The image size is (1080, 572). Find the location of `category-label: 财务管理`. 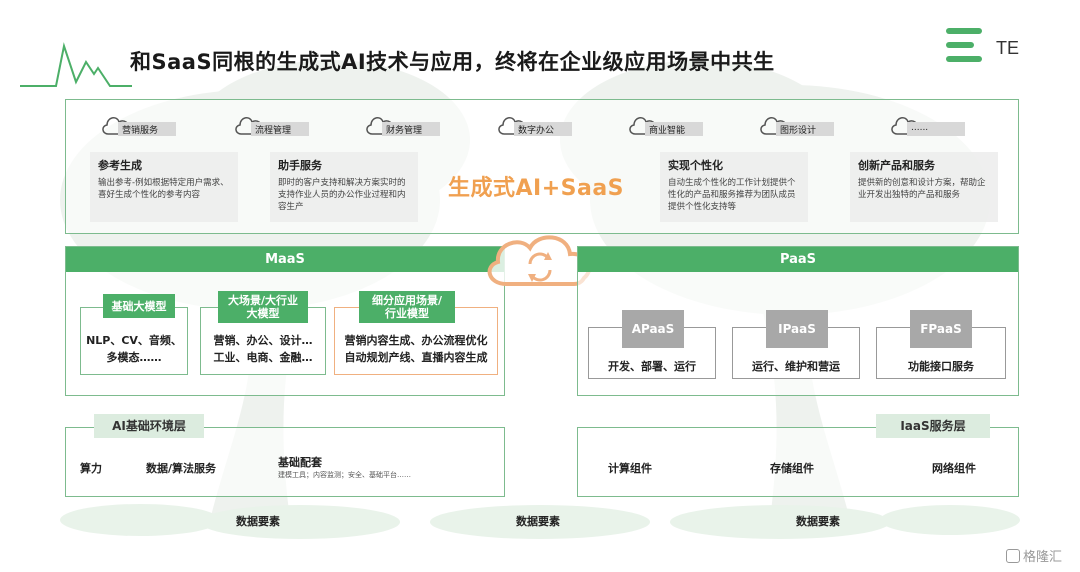

category-label: 财务管理 is located at coordinates (411, 129).